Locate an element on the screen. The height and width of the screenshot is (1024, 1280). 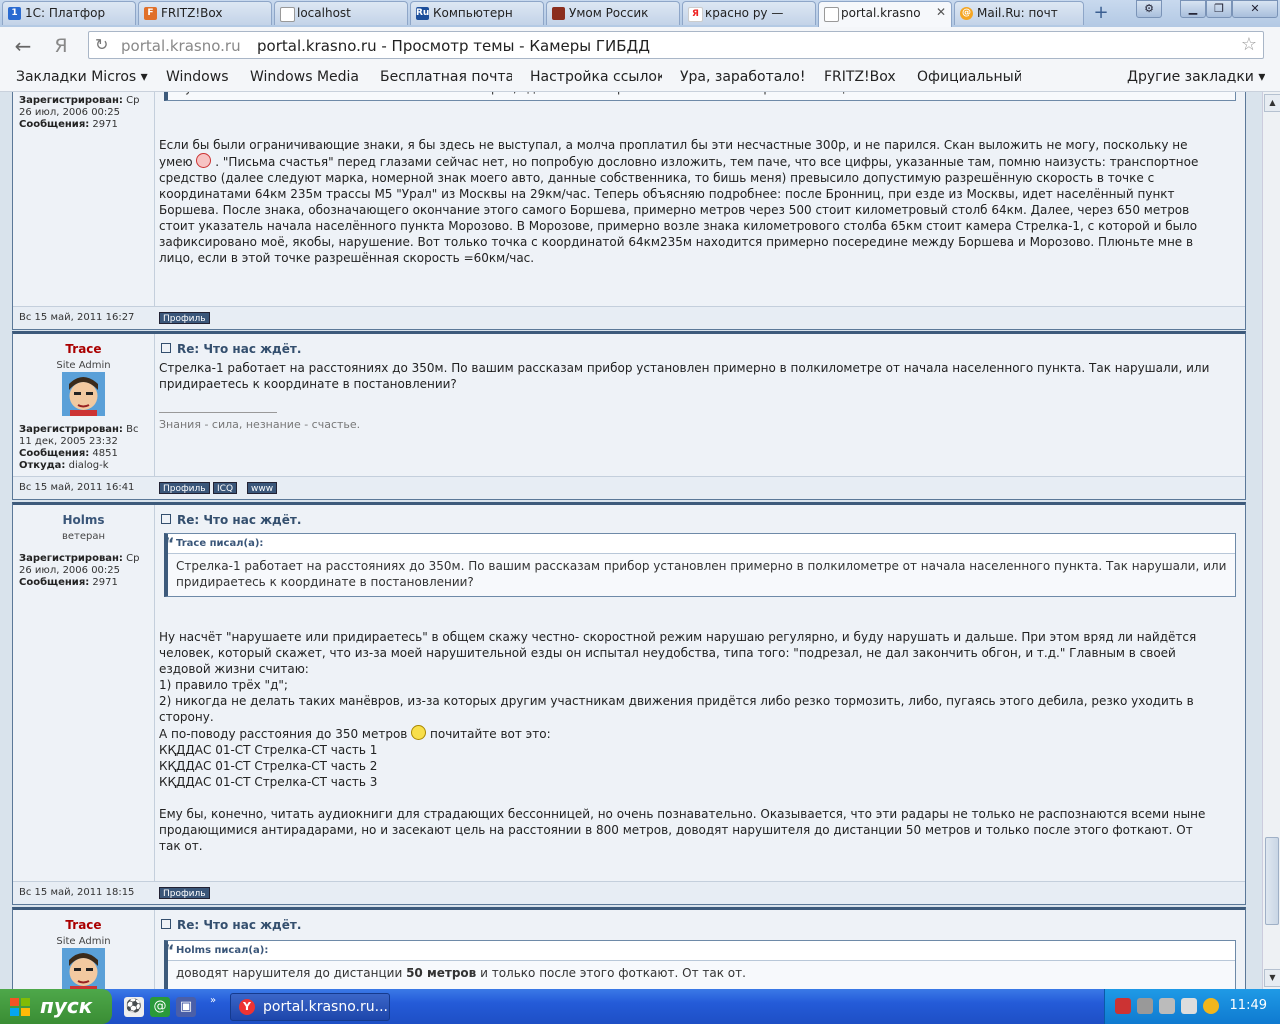
post-footer: Вс 15 май, 2011 16:27 Профиль is located at coordinates (629, 317).